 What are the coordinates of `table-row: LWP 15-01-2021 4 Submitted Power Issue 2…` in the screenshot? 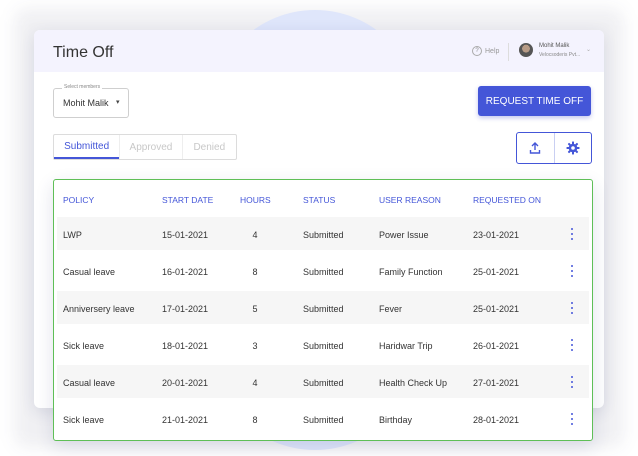 It's located at (323, 233).